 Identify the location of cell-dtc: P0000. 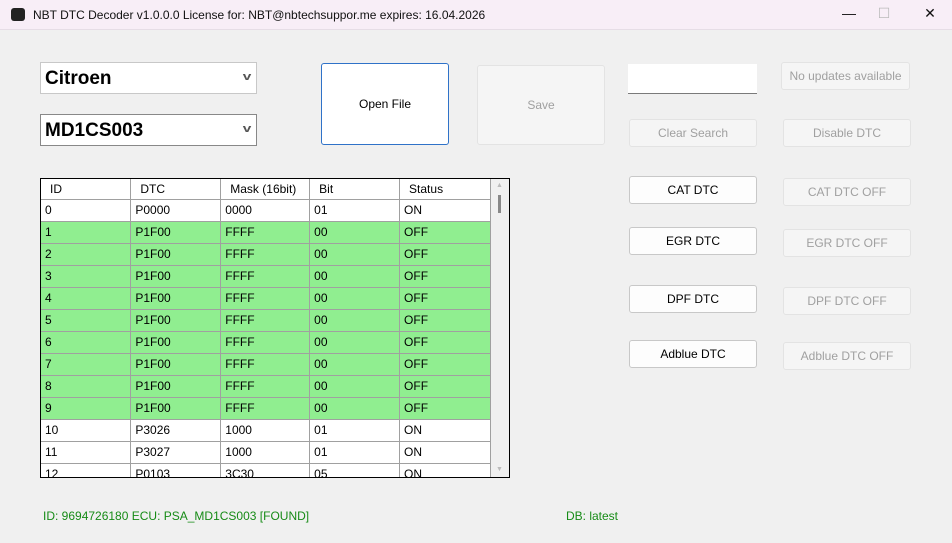
(176, 210).